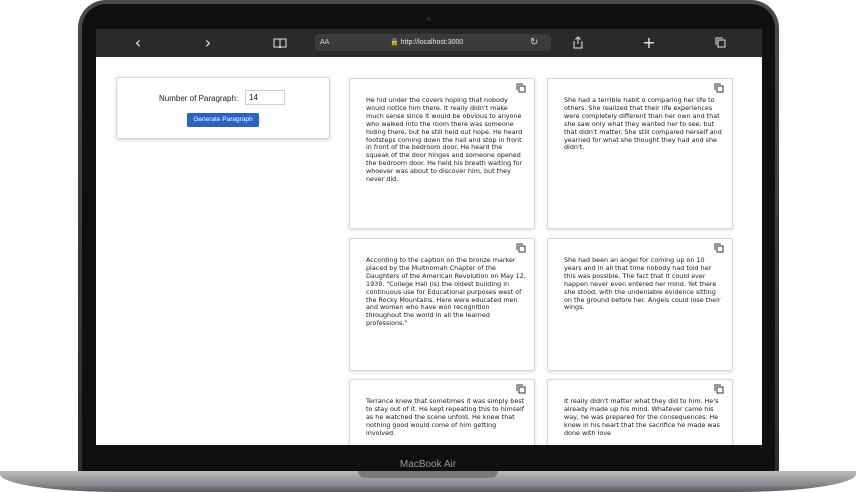 The image size is (856, 492). Describe the element at coordinates (534, 42) in the screenshot. I see `reload-icon: ↻` at that location.